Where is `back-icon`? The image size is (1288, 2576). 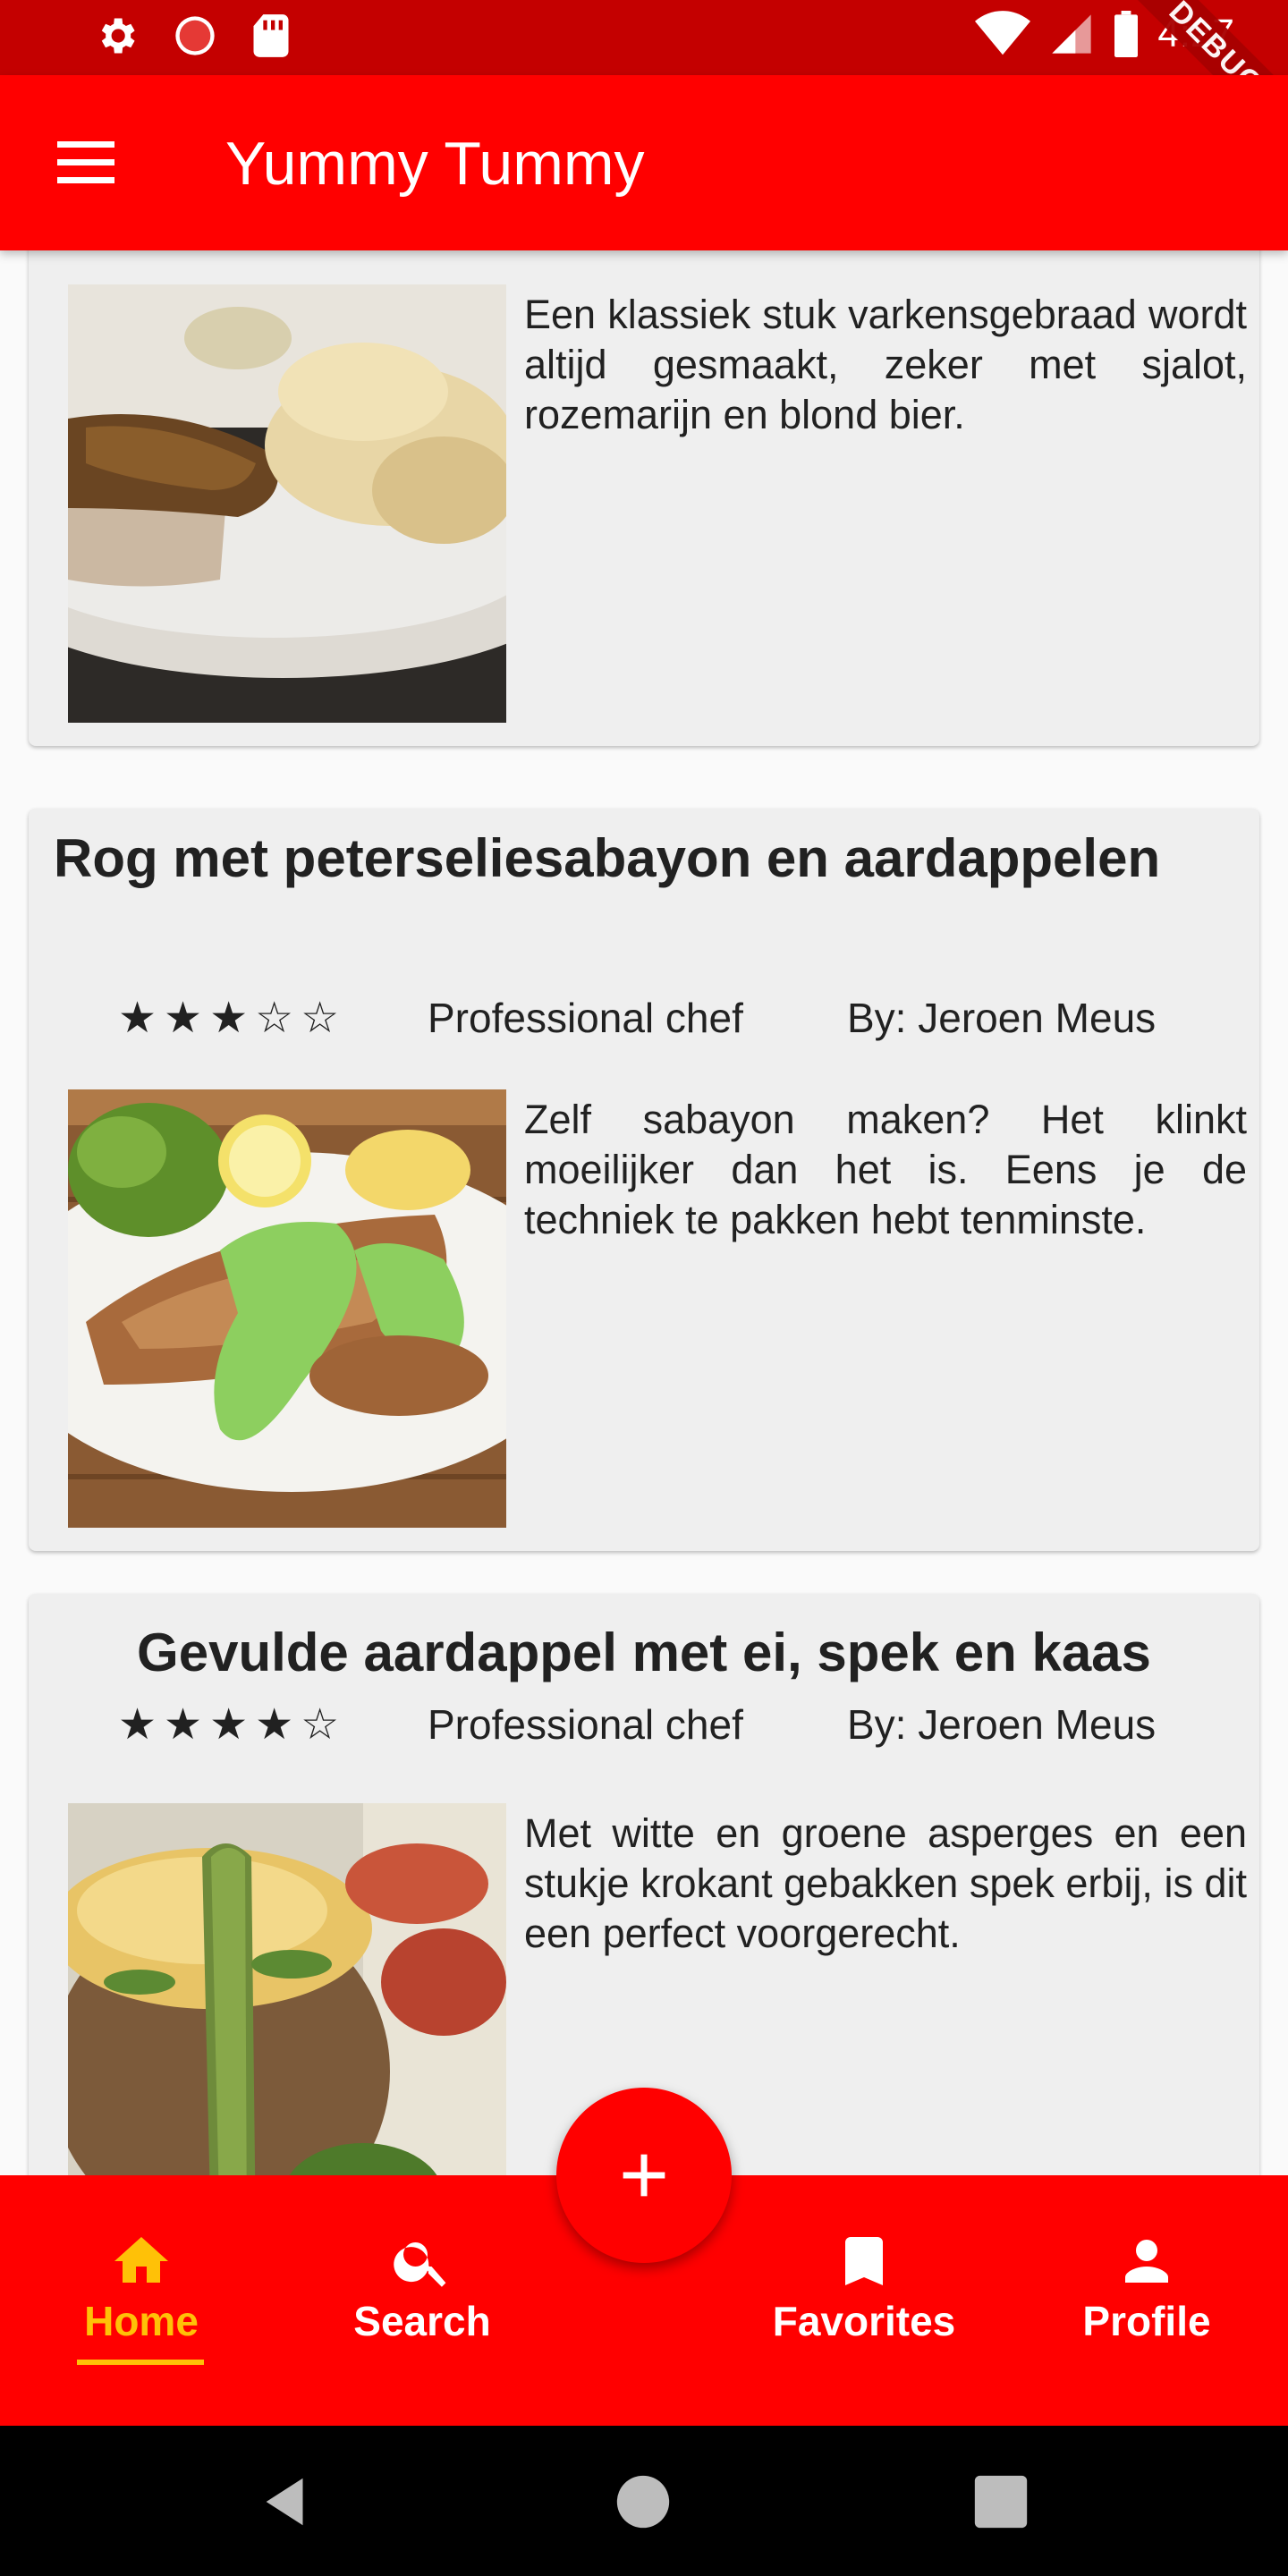 back-icon is located at coordinates (287, 2501).